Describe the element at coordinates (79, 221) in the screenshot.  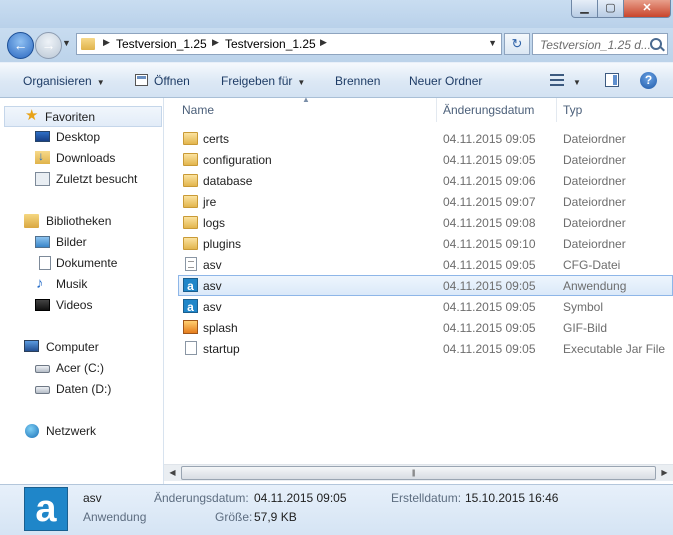
I see `nav-label: Bibliotheken` at that location.